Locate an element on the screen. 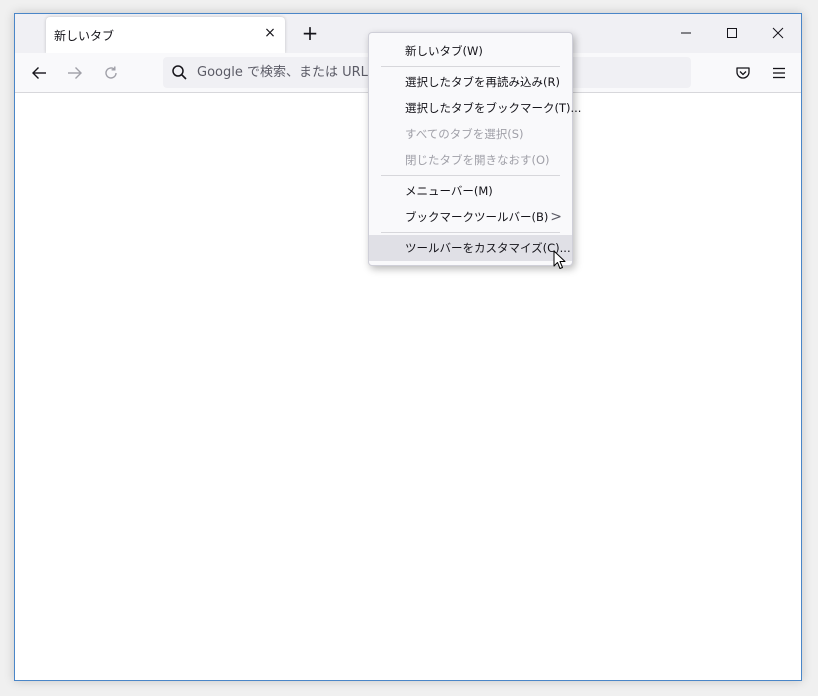 The image size is (818, 696). menu-item-select-all-tabs: すべてのタブを選択(S) is located at coordinates (464, 134).